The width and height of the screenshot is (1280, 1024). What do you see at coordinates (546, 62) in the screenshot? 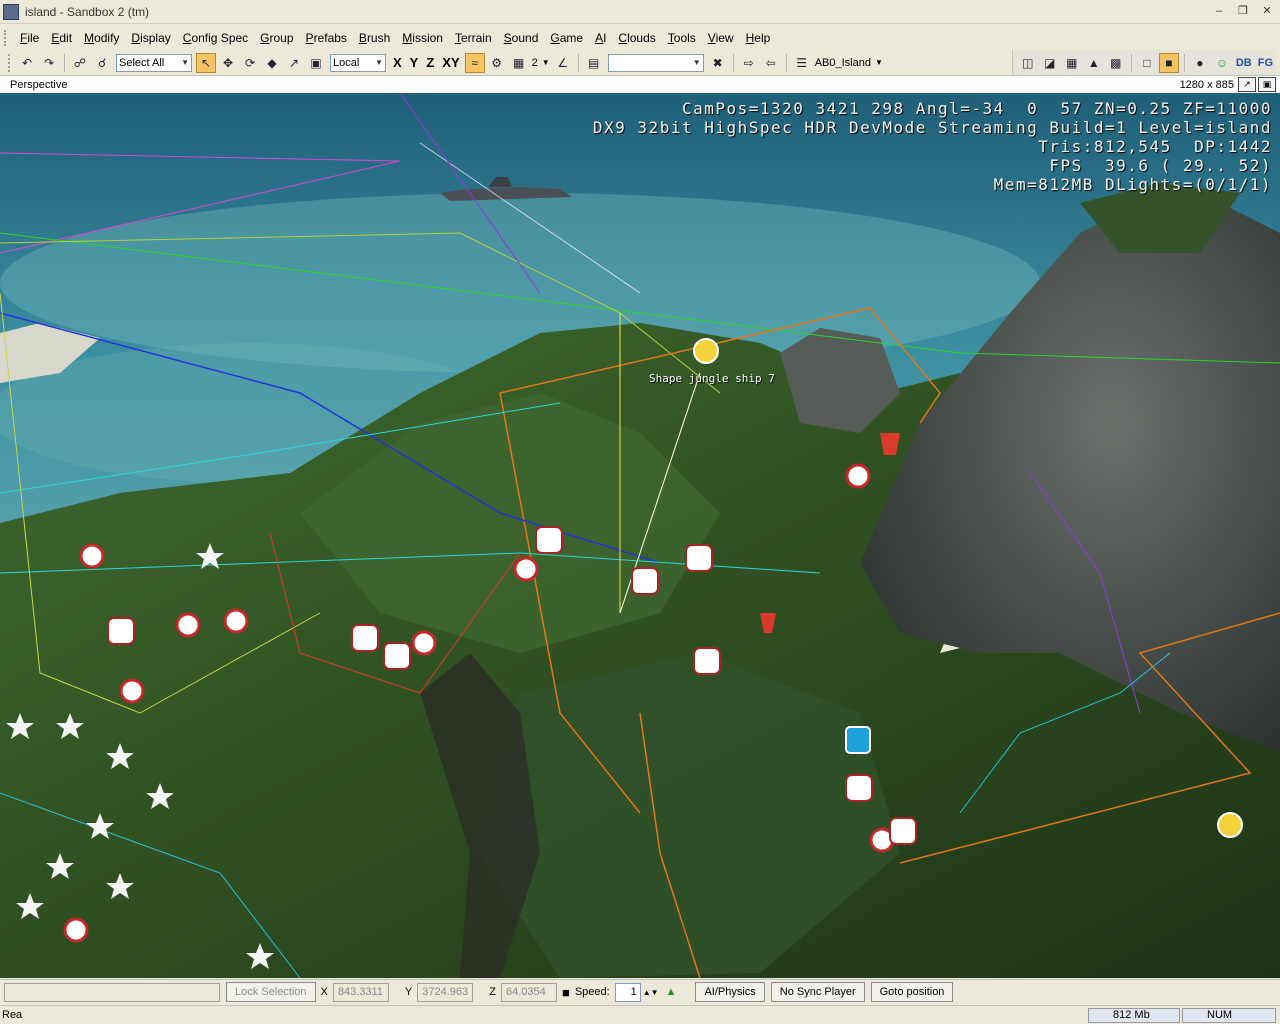
I see `grid-chevron-icon: ▼` at bounding box center [546, 62].